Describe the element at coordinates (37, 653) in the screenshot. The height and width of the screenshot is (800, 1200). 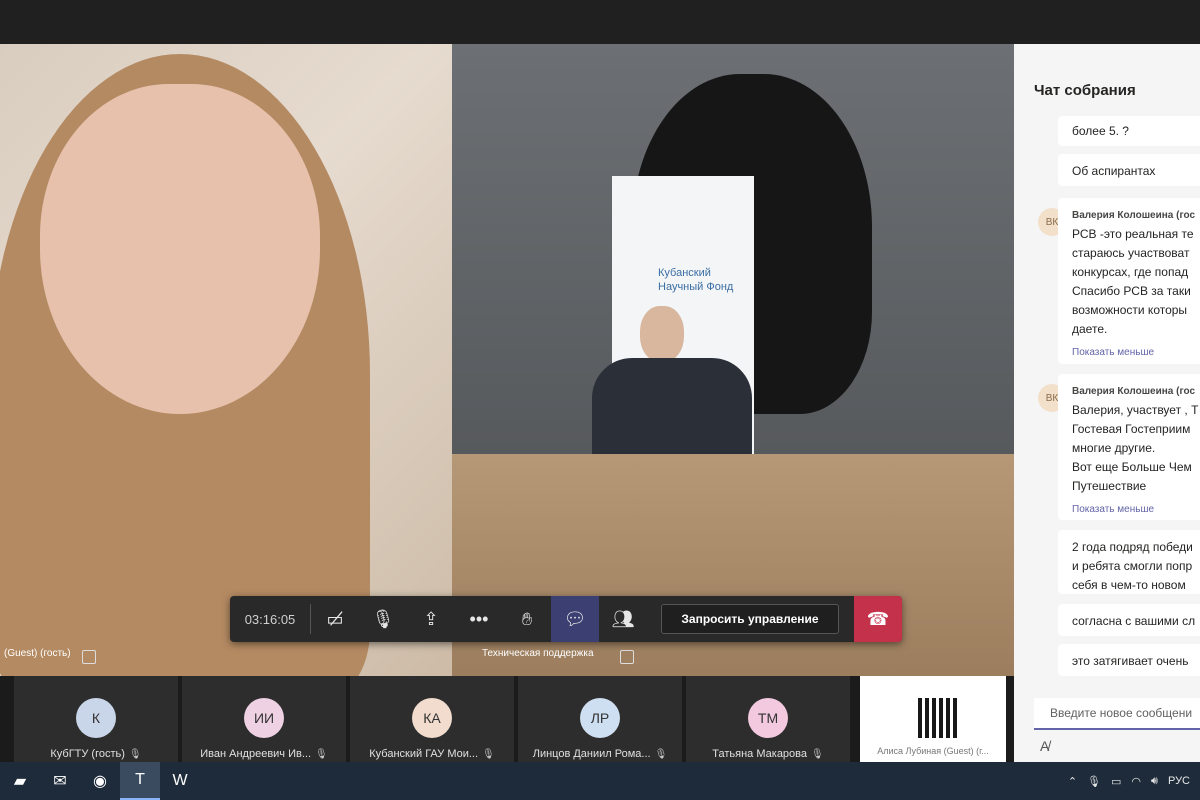
I see `video-name-label-left: (Guest) (гость)` at that location.